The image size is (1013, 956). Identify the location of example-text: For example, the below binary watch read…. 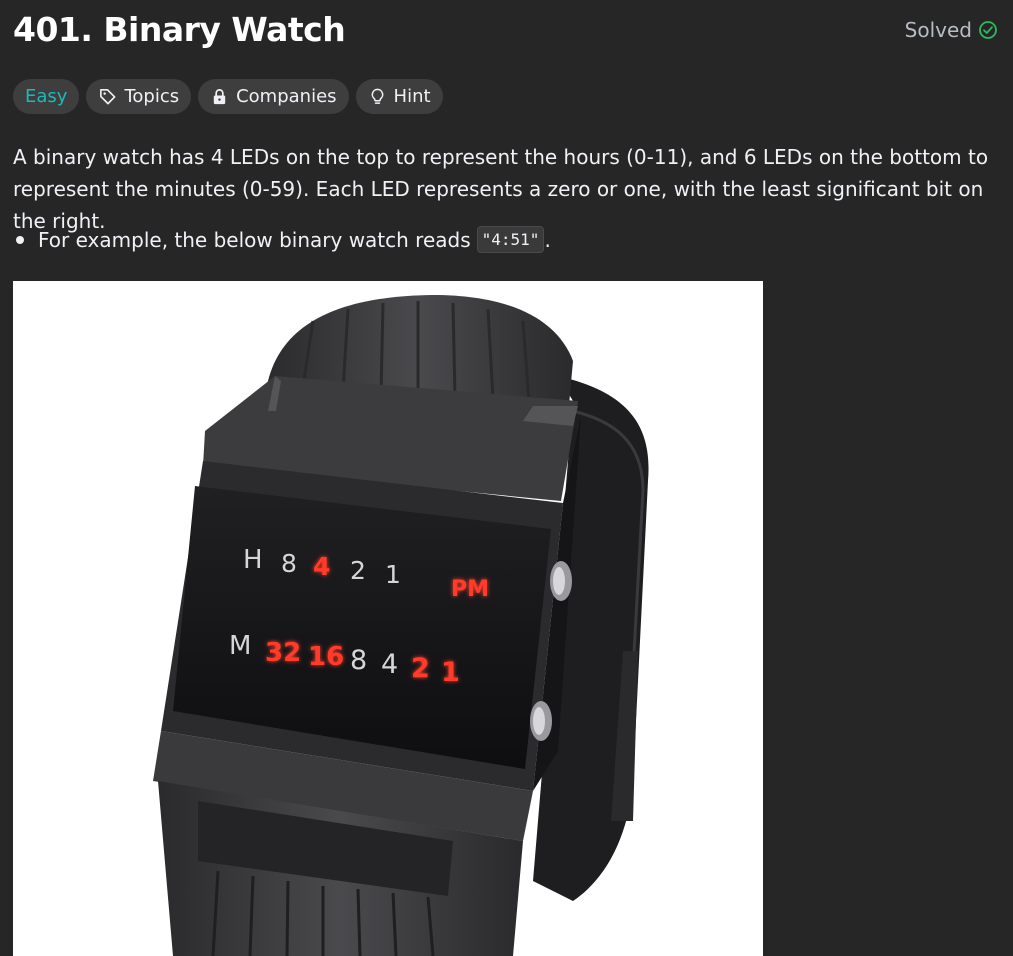
(254, 239).